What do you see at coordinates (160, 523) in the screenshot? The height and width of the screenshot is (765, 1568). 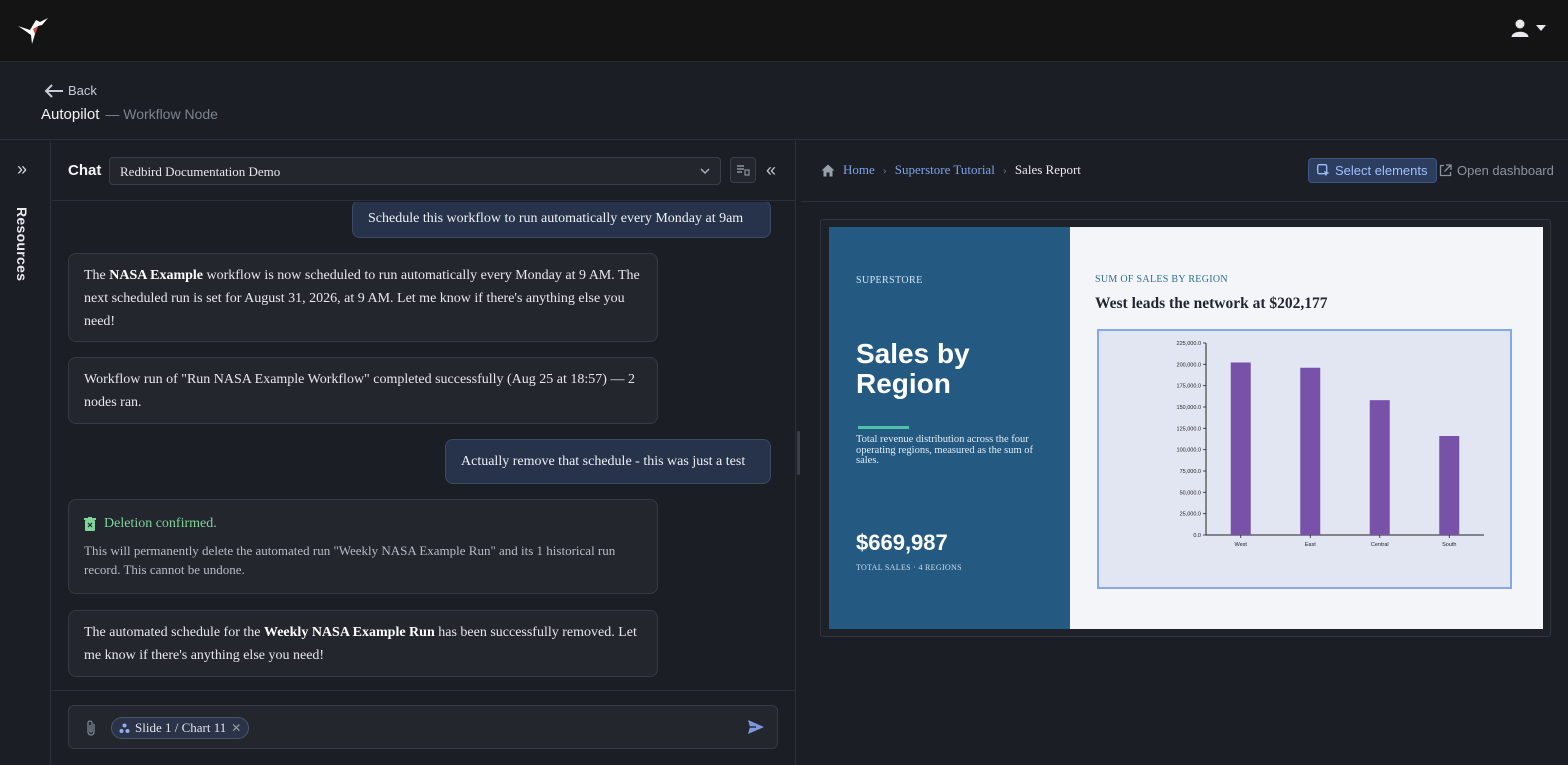 I see `deletion-title-text: Deletion confirmed.` at bounding box center [160, 523].